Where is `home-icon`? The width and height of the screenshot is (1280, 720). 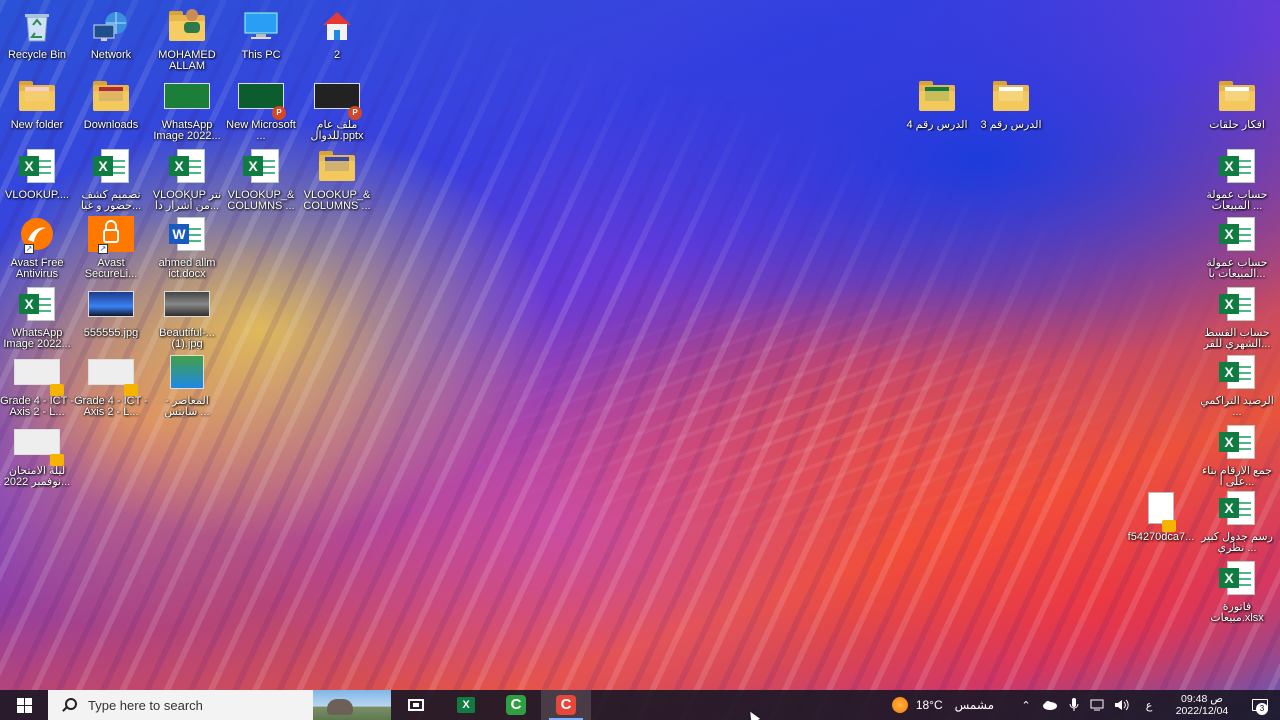
home-icon is located at coordinates (337, 26).